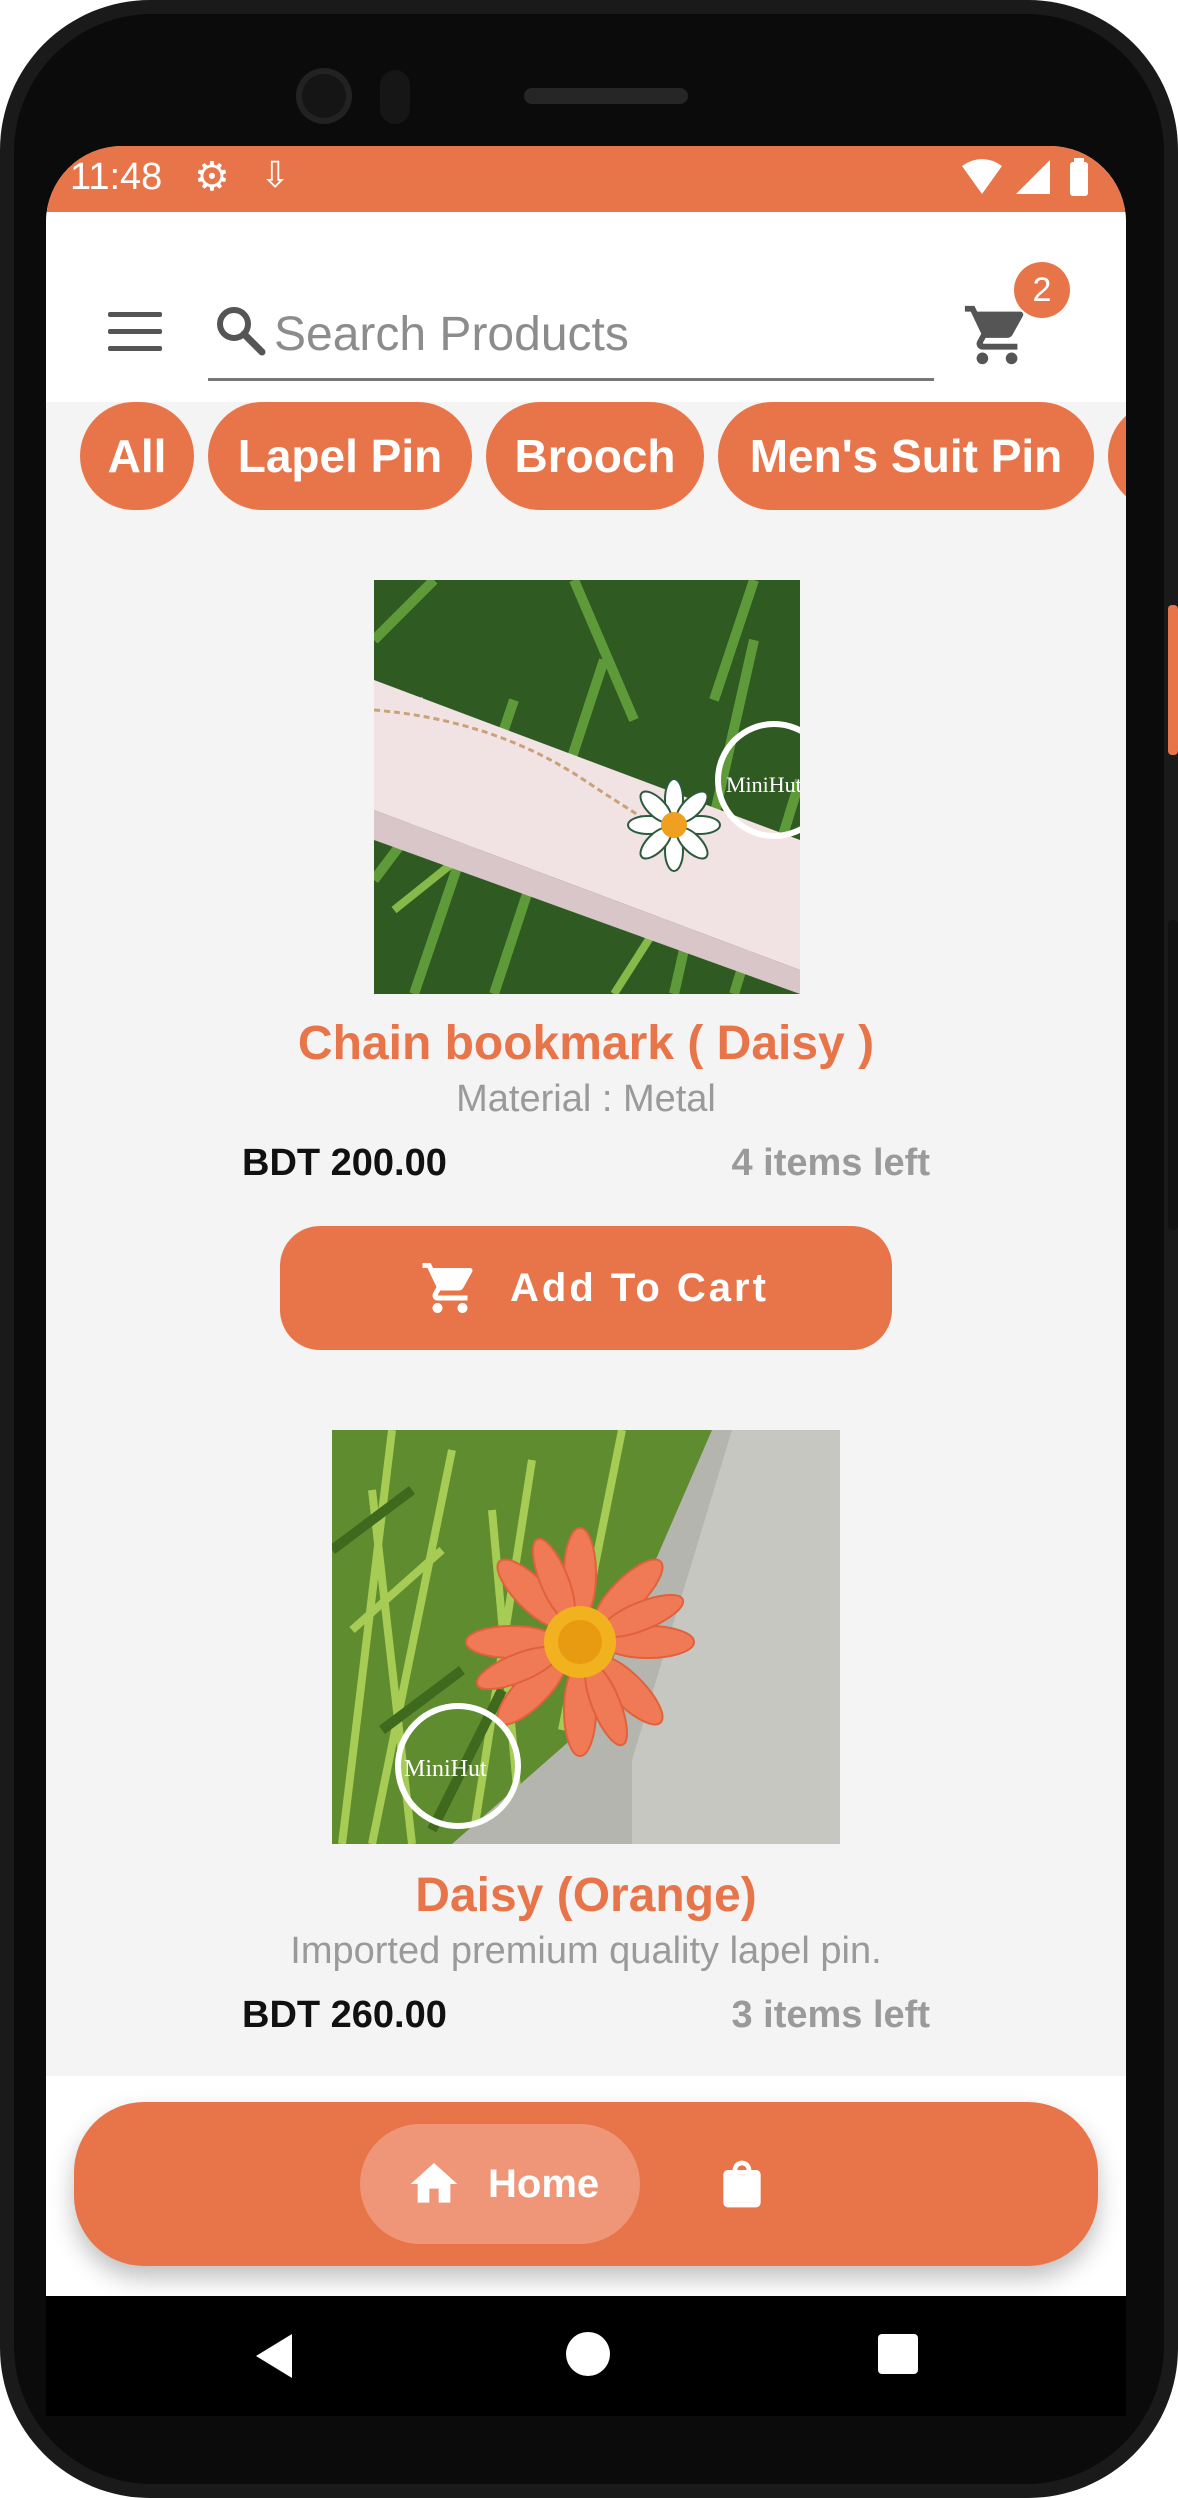 The image size is (1178, 2498). What do you see at coordinates (274, 2356) in the screenshot?
I see `back-icon` at bounding box center [274, 2356].